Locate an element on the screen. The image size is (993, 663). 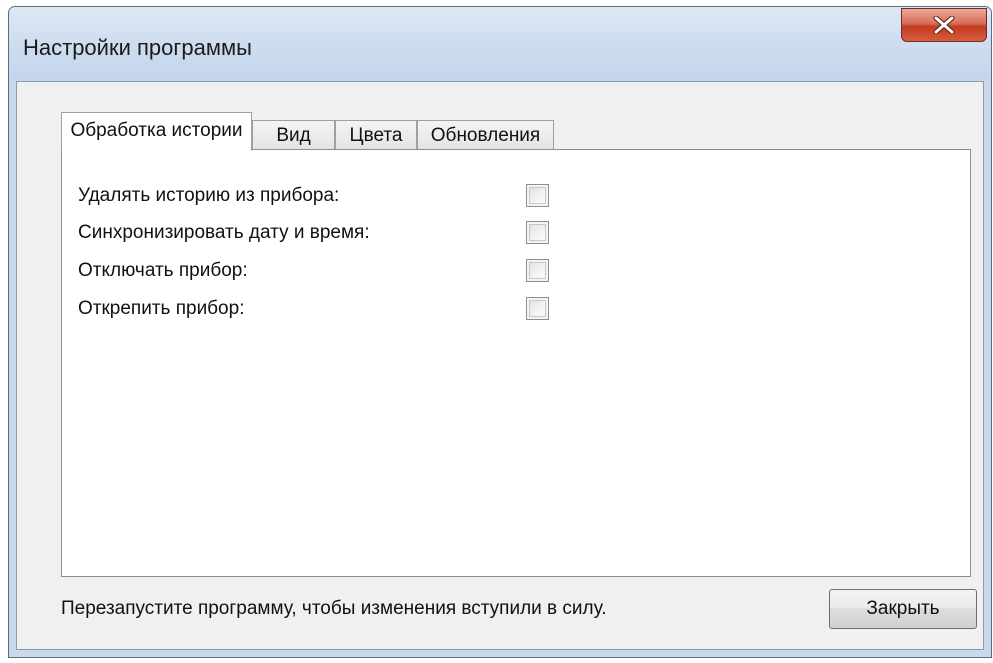
tab-label: Вид is located at coordinates (293, 135).